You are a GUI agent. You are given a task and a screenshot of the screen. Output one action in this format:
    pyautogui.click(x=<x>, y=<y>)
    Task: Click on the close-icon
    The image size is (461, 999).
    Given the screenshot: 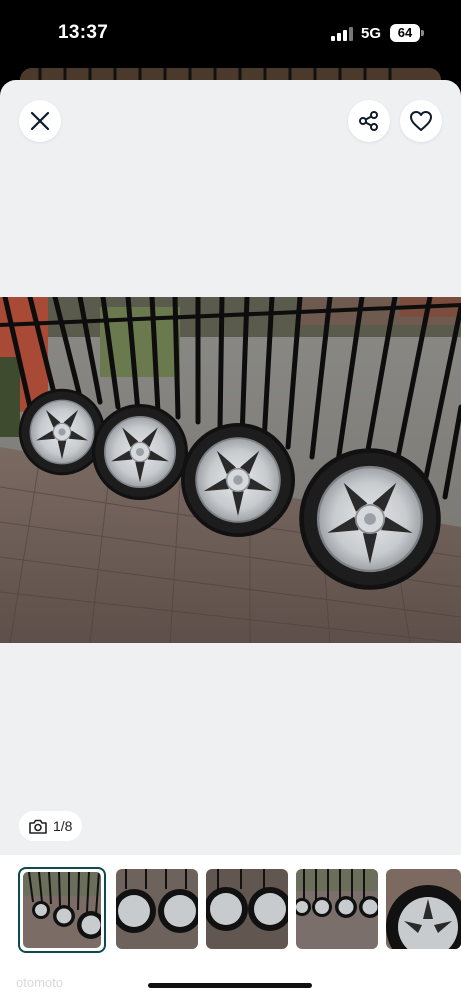 What is the action you would take?
    pyautogui.click(x=40, y=121)
    